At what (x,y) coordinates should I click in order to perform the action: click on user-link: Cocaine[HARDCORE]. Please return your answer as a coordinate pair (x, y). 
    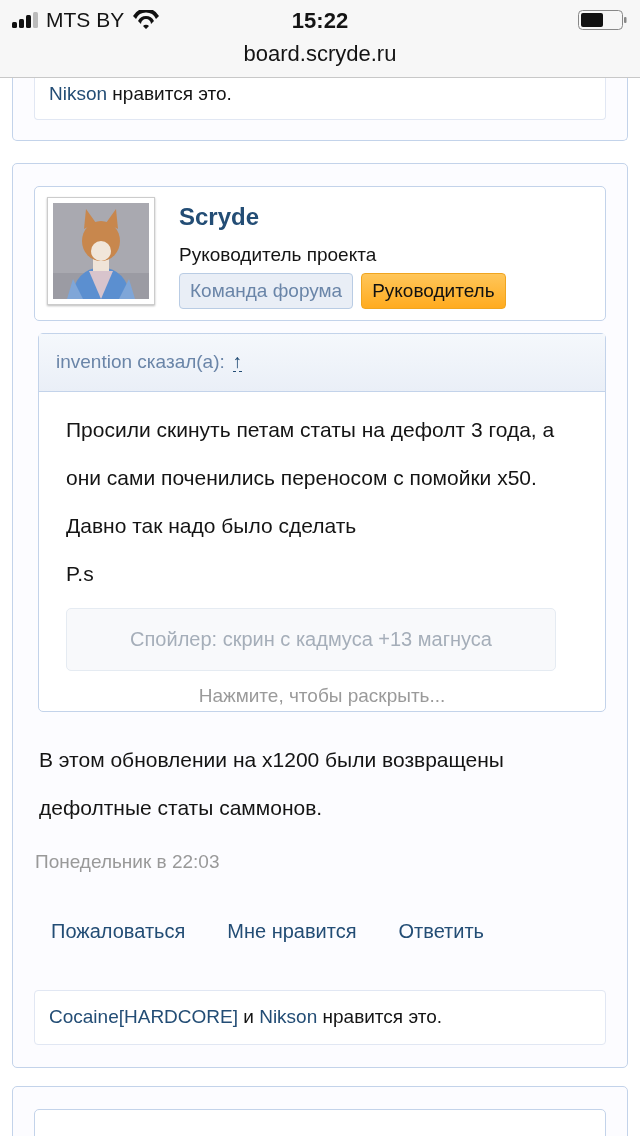
    Looking at the image, I should click on (143, 1016).